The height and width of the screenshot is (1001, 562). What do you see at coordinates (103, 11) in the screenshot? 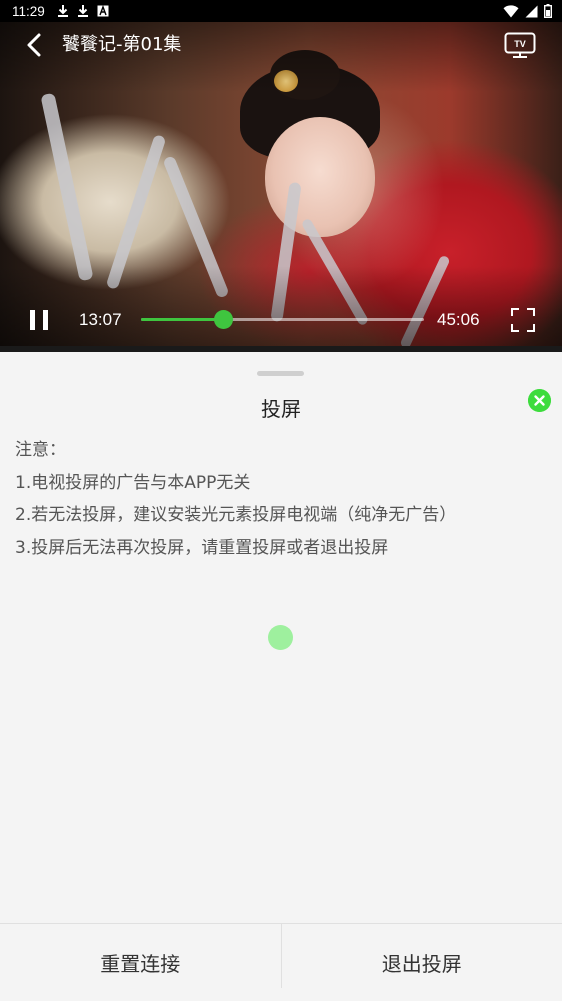
I see `font-icon` at bounding box center [103, 11].